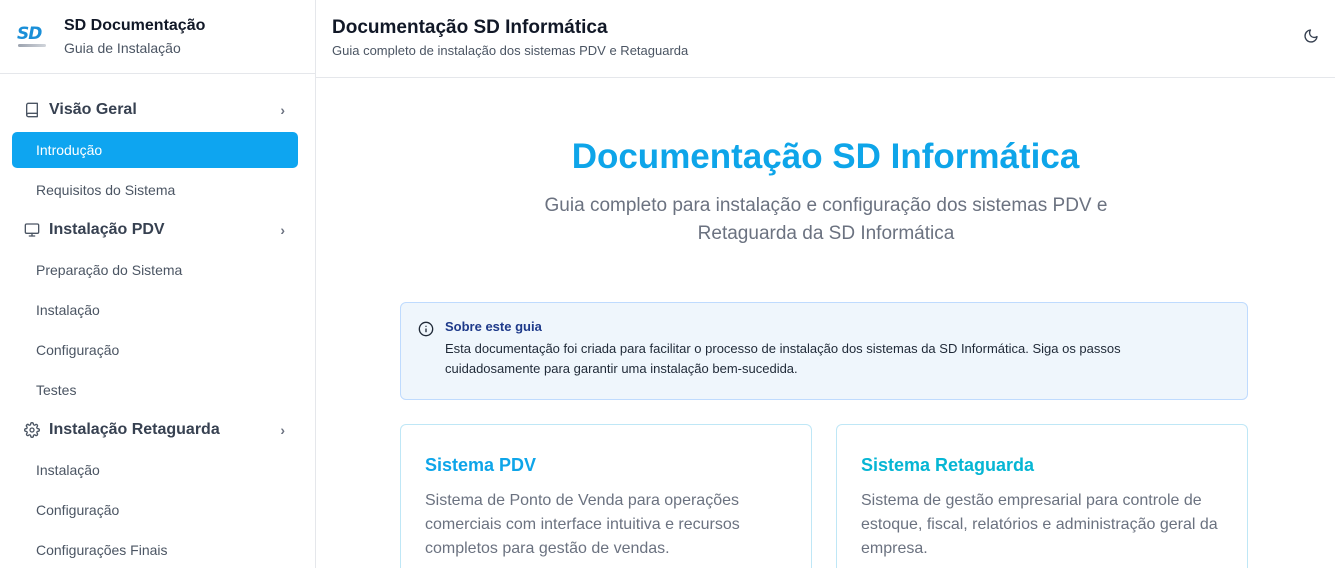  I want to click on sidebar-item-testes: Testes, so click(157, 390).